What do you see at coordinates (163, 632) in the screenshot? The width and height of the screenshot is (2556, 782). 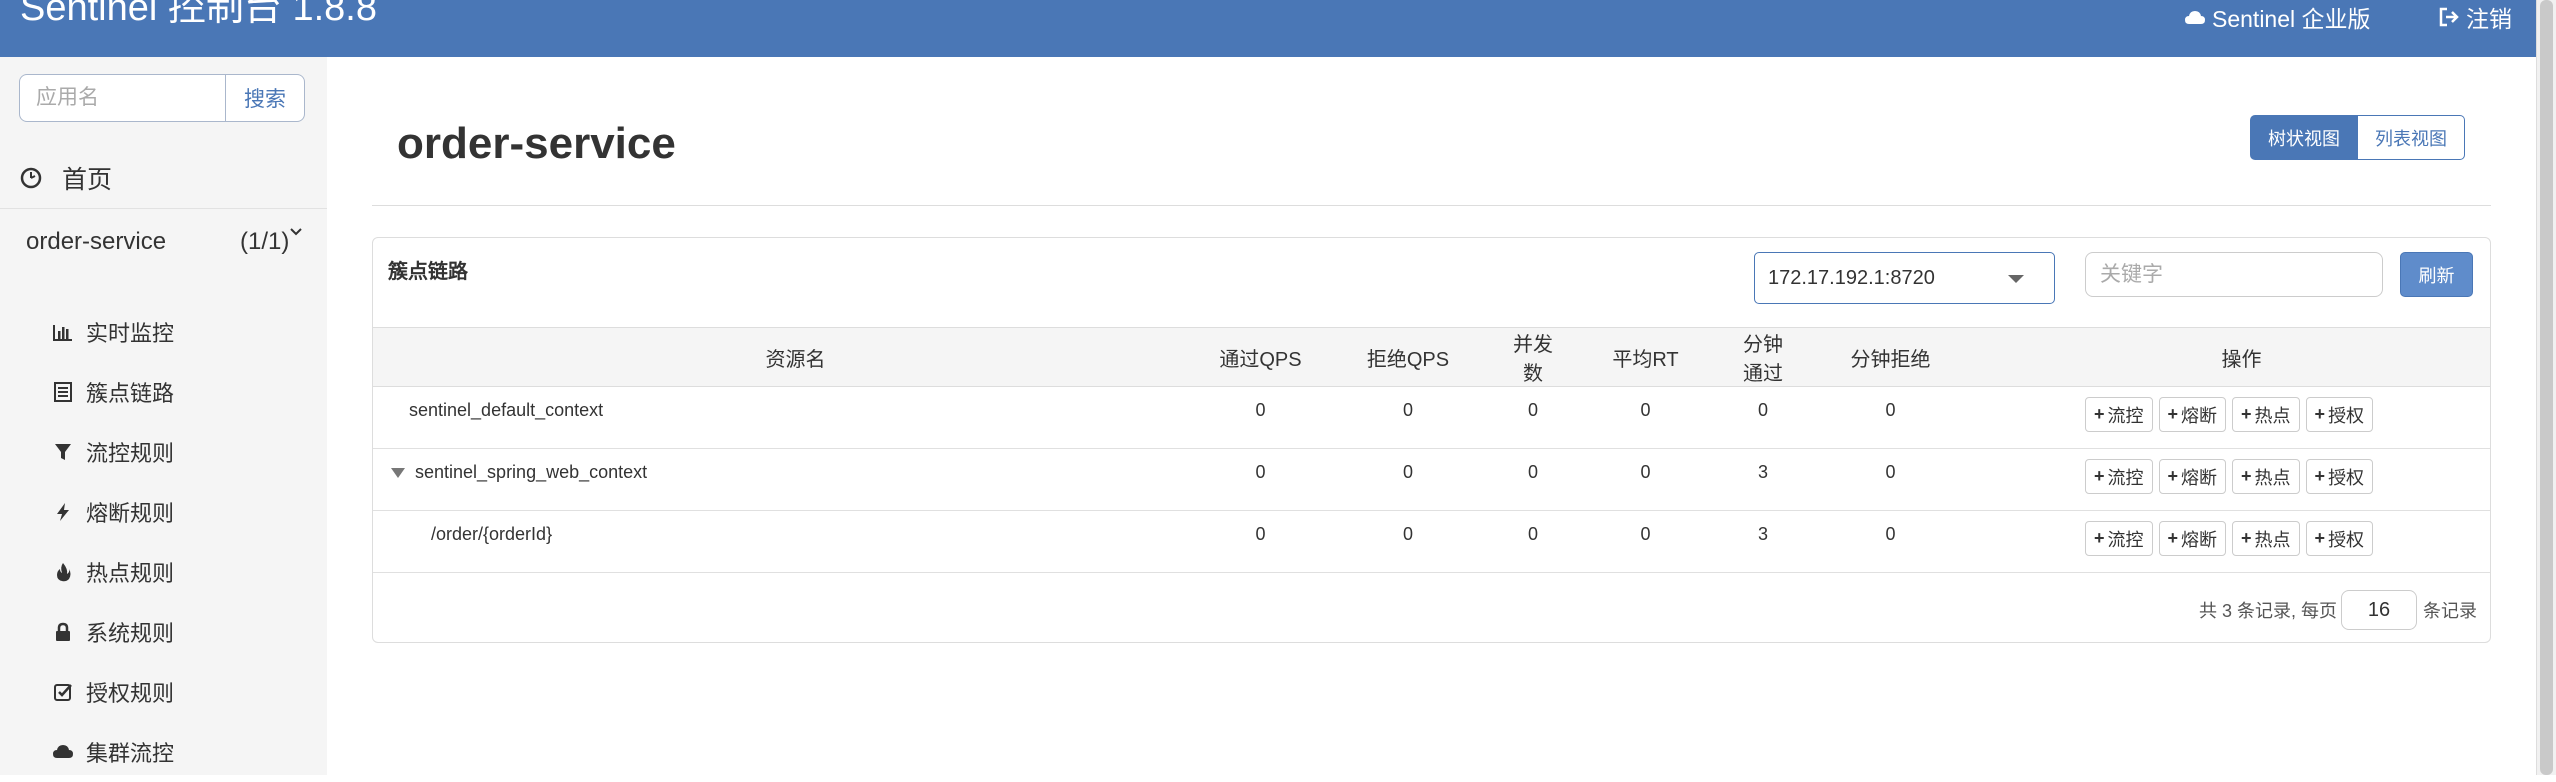 I see `sidebar-item-system-rules: 系统规则` at bounding box center [163, 632].